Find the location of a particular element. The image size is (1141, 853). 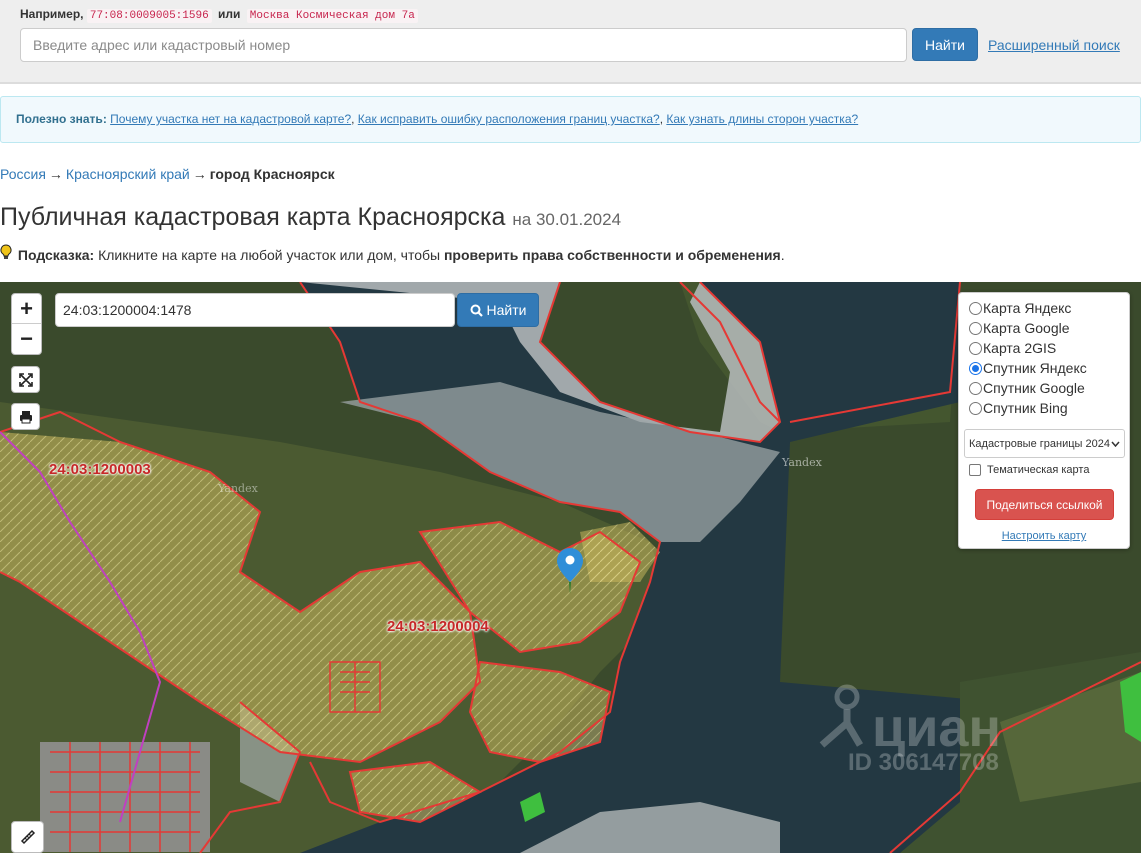

address-search-input is located at coordinates (463, 45).